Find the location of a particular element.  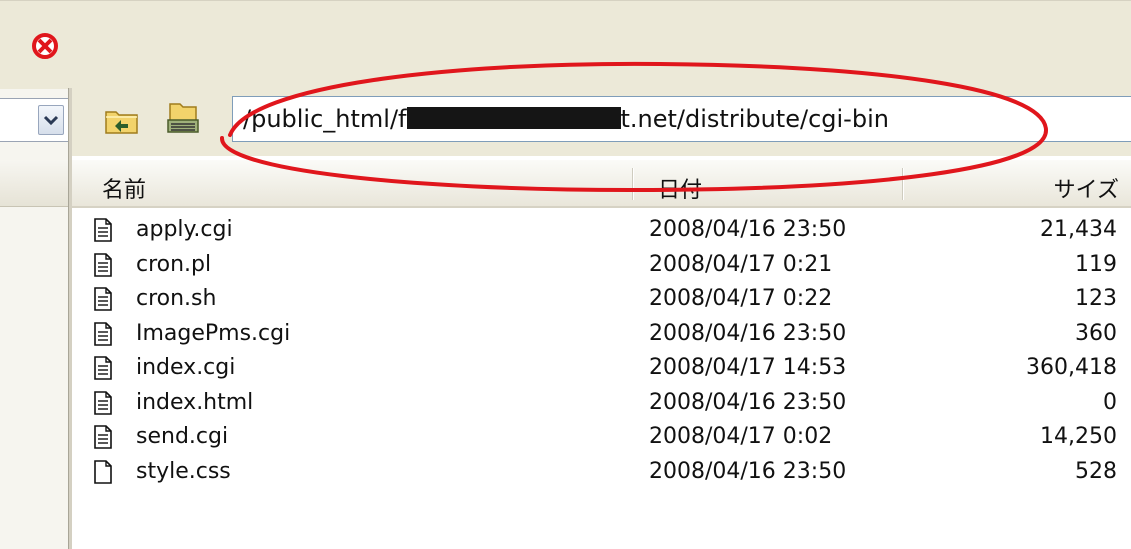

dropdown-button is located at coordinates (51, 120).